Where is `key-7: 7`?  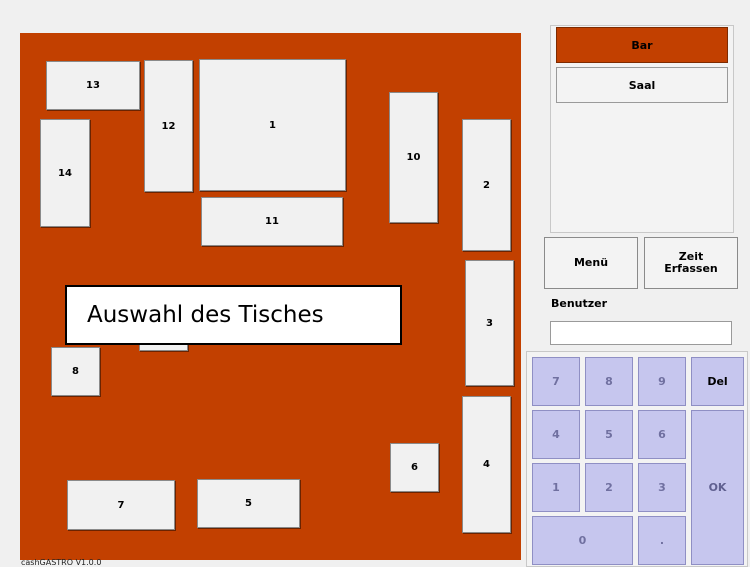
key-7: 7 is located at coordinates (556, 381).